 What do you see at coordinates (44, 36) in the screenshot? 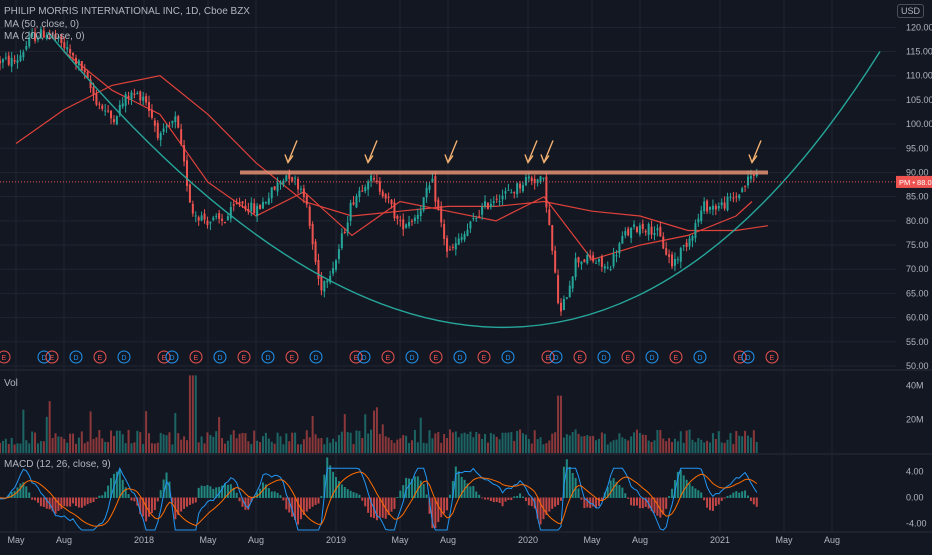
I see `ma200-legend: MA (200, close, 0)` at bounding box center [44, 36].